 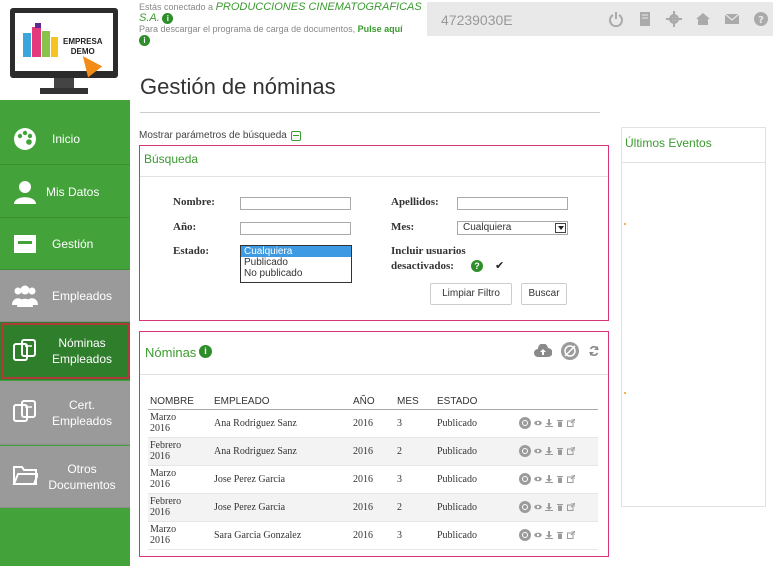 I want to click on estado-listbox: Cualquiera Publicado No publicado, so click(x=296, y=264).